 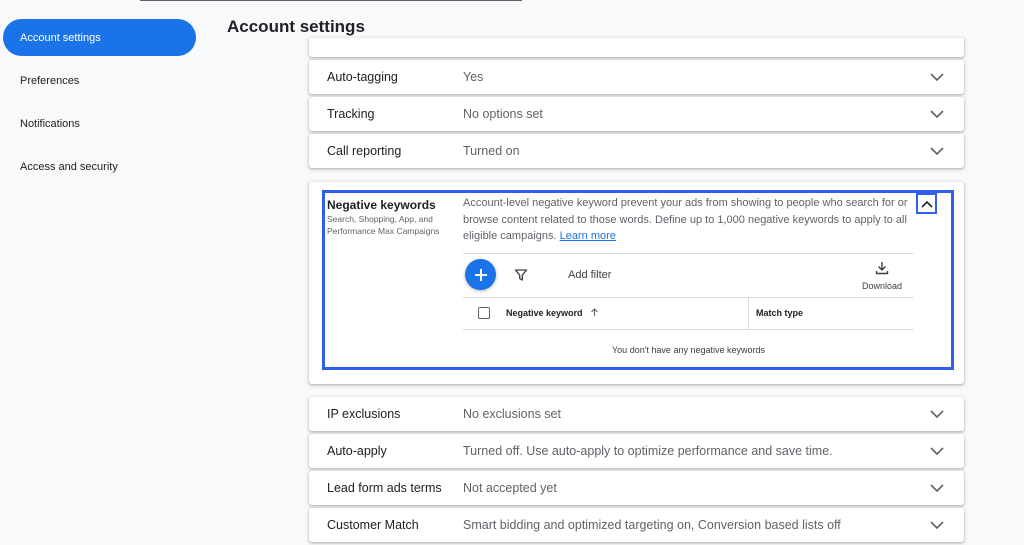 I want to click on row-value: No exclusions set, so click(x=512, y=414).